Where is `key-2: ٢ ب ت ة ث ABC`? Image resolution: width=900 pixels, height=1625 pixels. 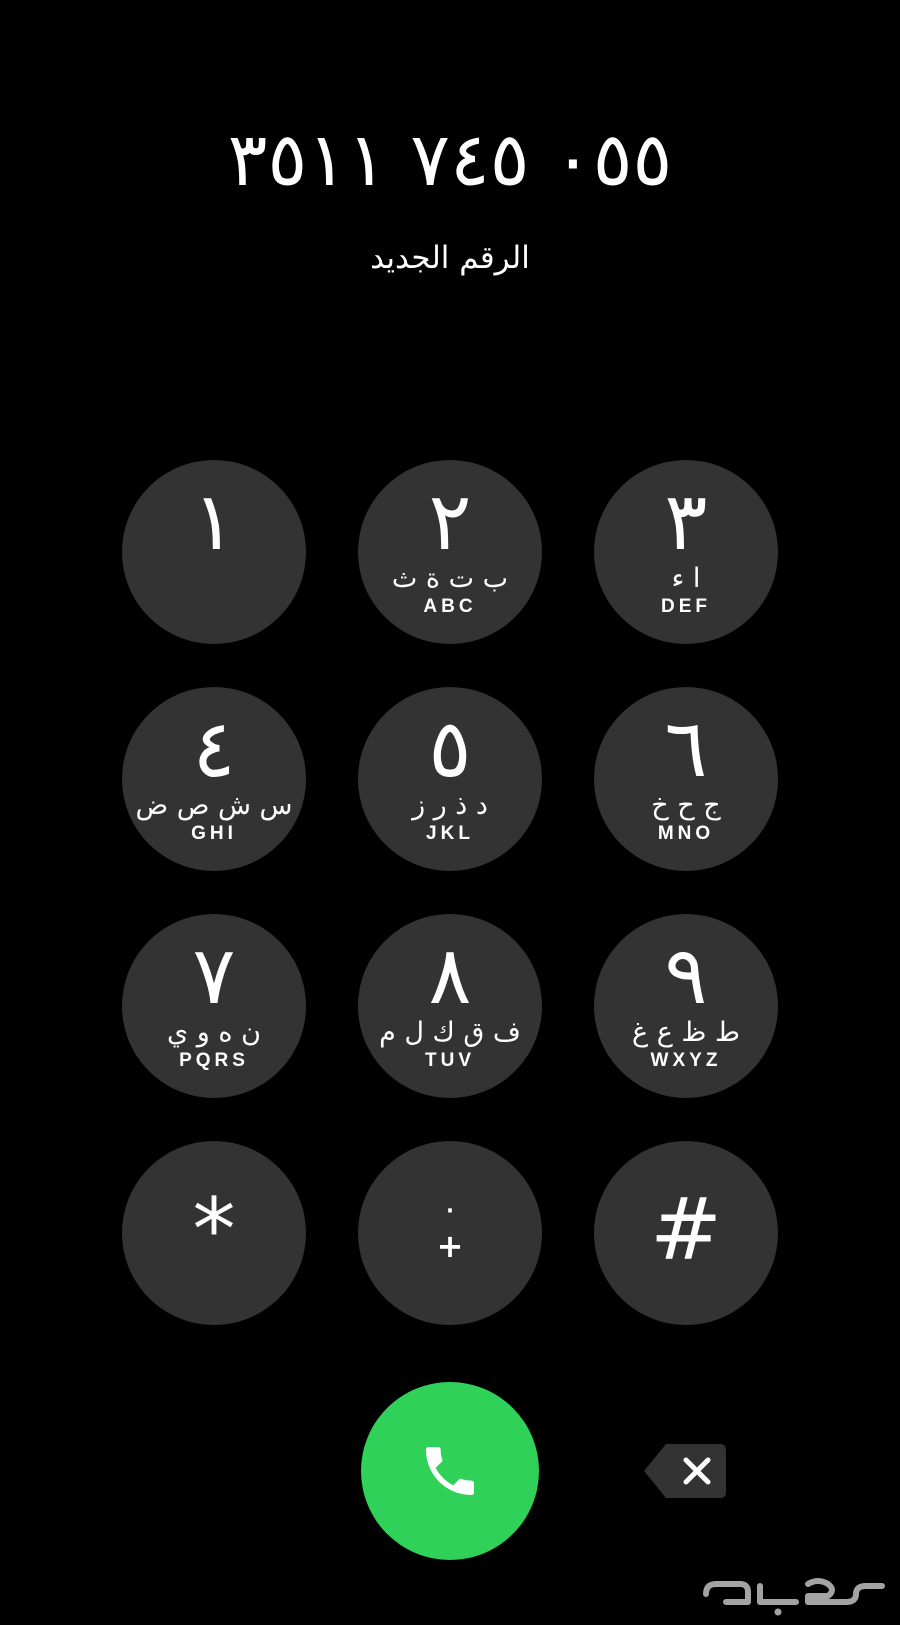 key-2: ٢ ب ت ة ث ABC is located at coordinates (450, 552).